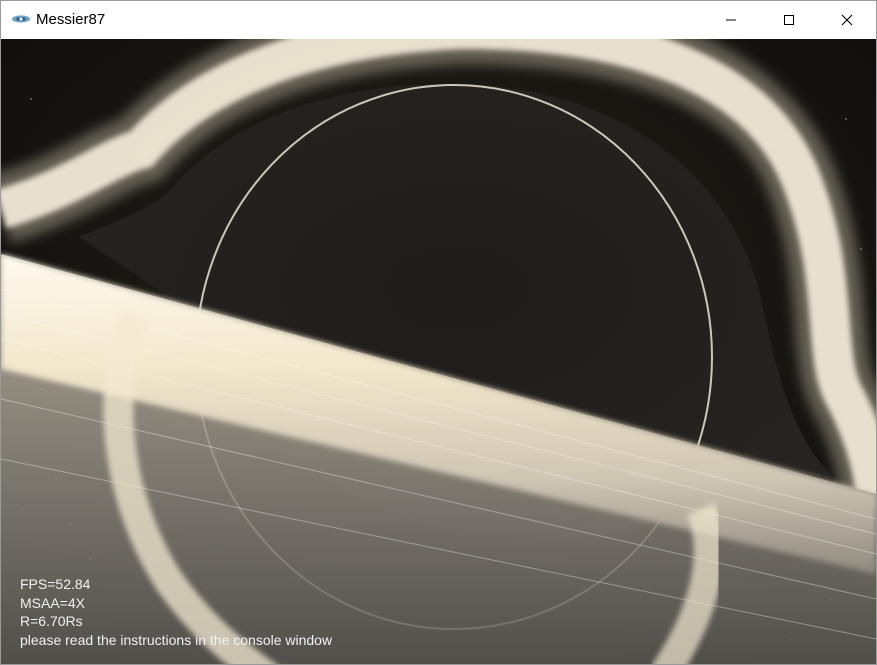  I want to click on fps-readout: FPS=52.84, so click(55, 584).